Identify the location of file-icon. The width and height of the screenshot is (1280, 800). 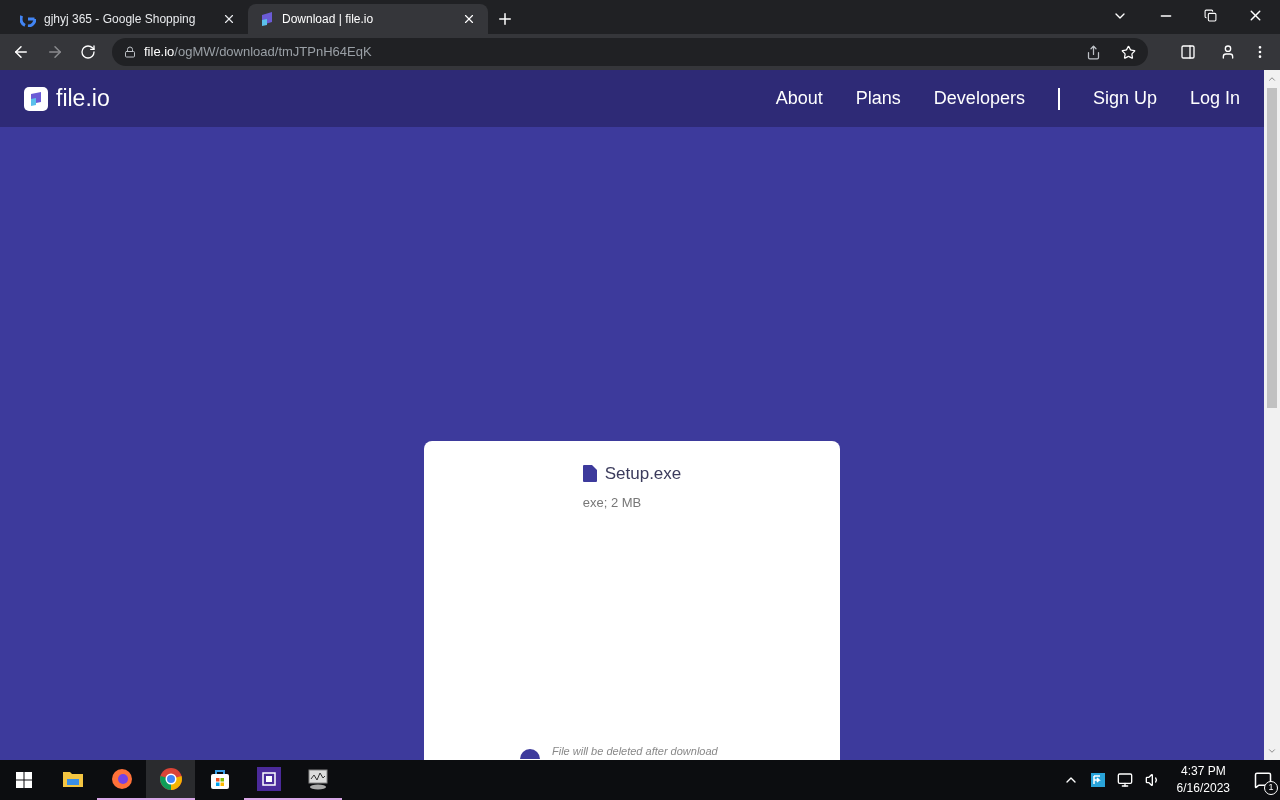
(589, 474).